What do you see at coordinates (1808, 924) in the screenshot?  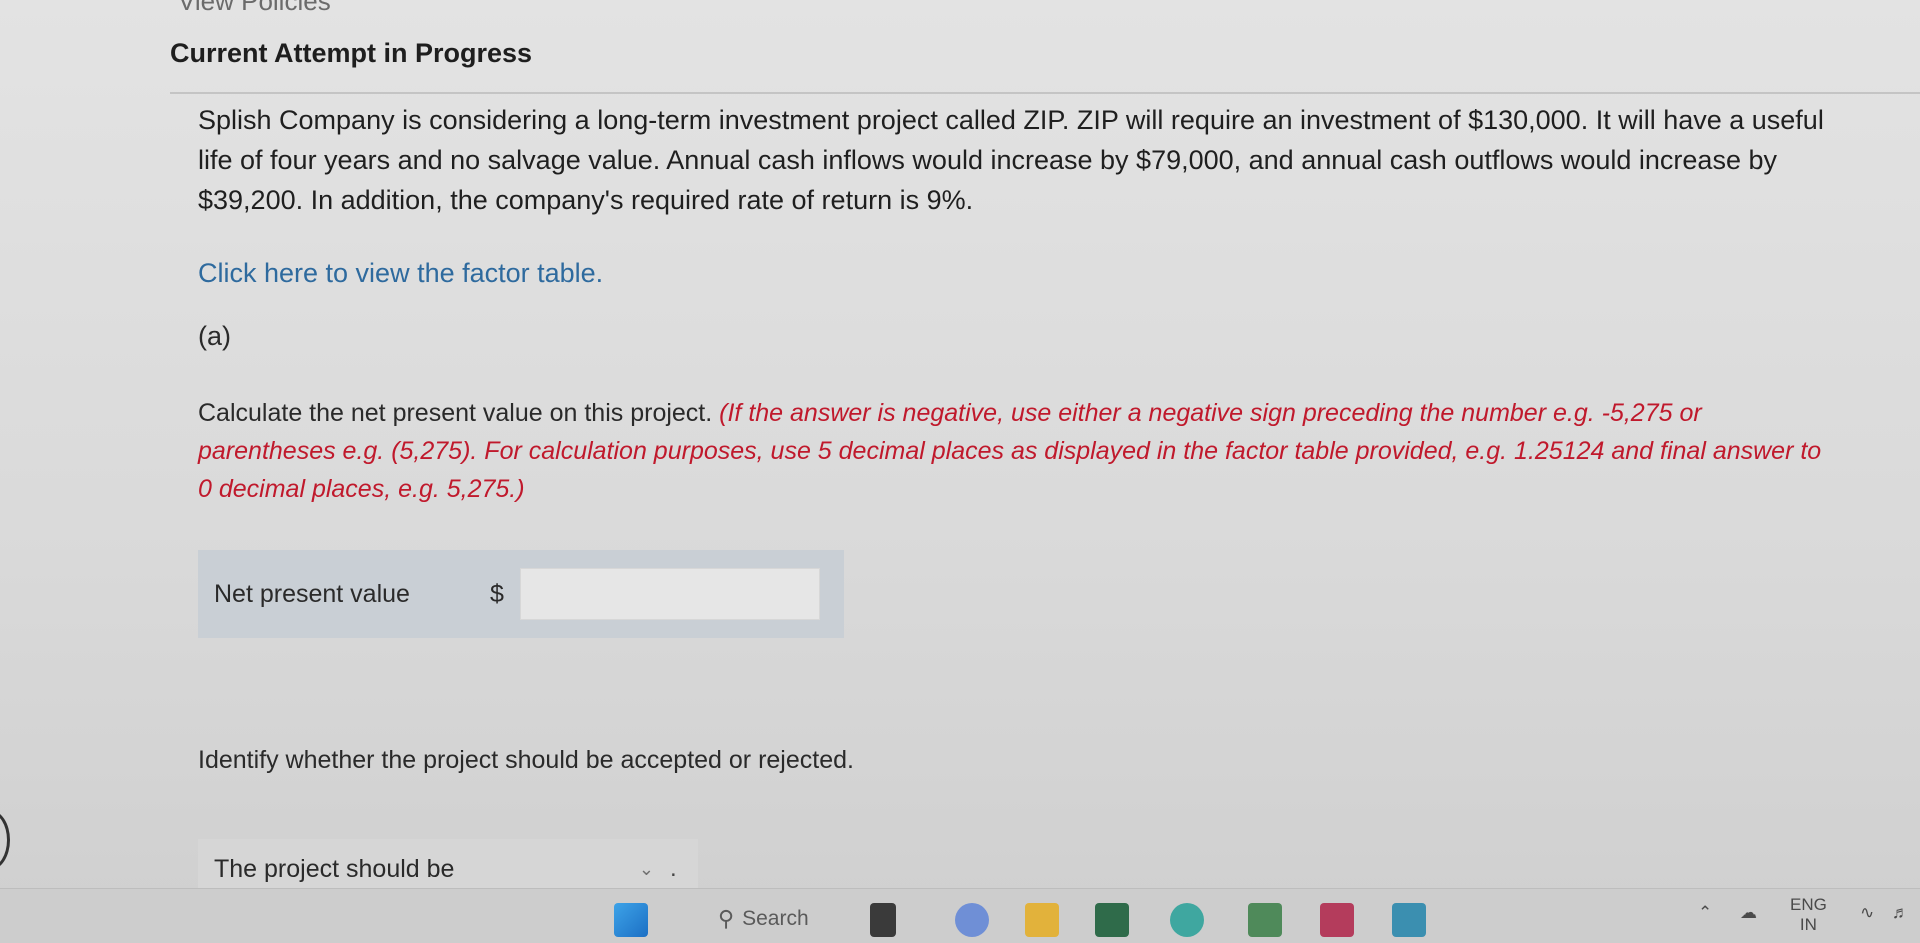 I see `lang-bottom: IN` at bounding box center [1808, 924].